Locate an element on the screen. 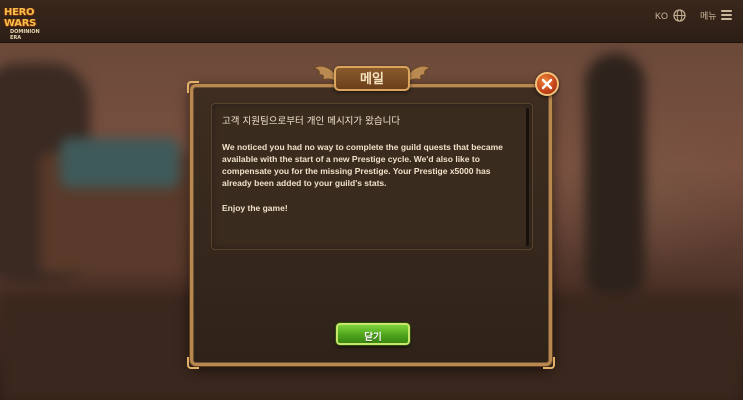 The width and height of the screenshot is (743, 400). background-roof is located at coordinates (120, 163).